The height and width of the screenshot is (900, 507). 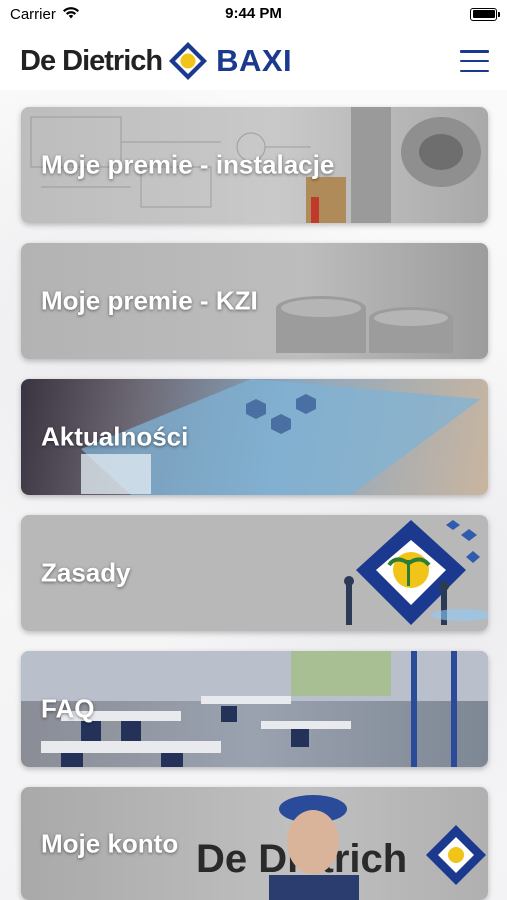 I want to click on app-header: De Dietrich BAXI, so click(x=253, y=61).